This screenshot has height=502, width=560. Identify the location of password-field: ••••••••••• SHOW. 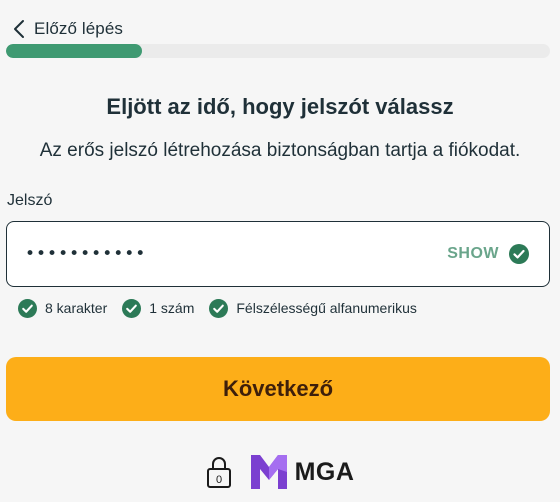
(278, 254).